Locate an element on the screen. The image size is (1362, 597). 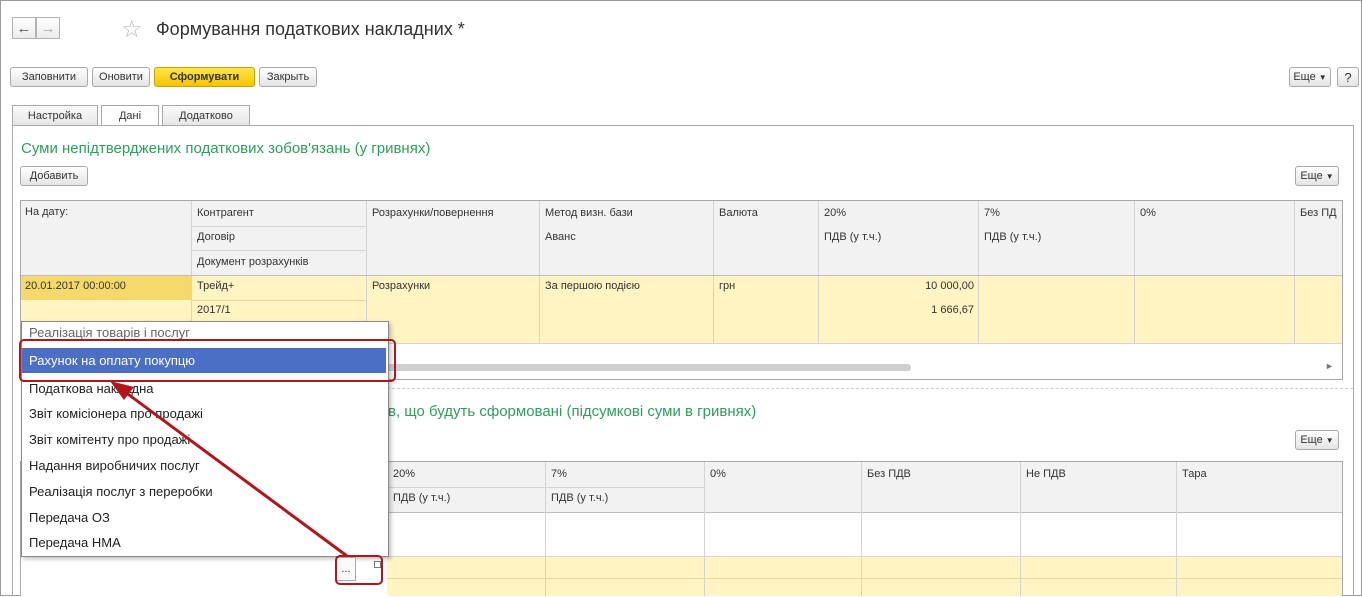
annotation-arrow is located at coordinates (229, 469).